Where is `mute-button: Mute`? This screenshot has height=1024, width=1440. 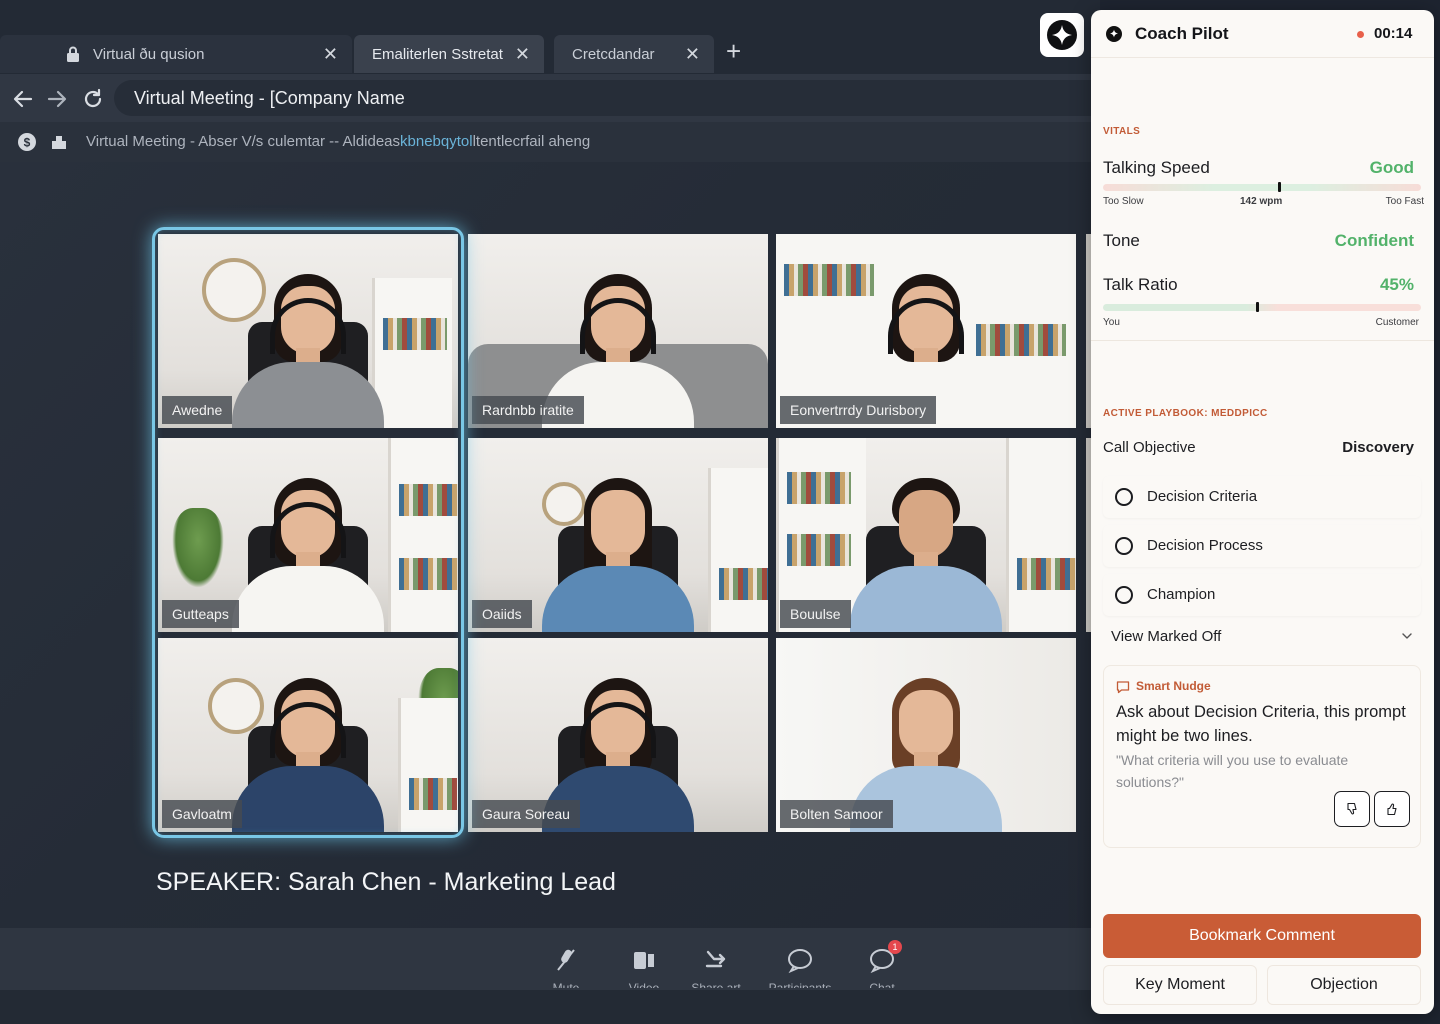 mute-button: Mute is located at coordinates (566, 967).